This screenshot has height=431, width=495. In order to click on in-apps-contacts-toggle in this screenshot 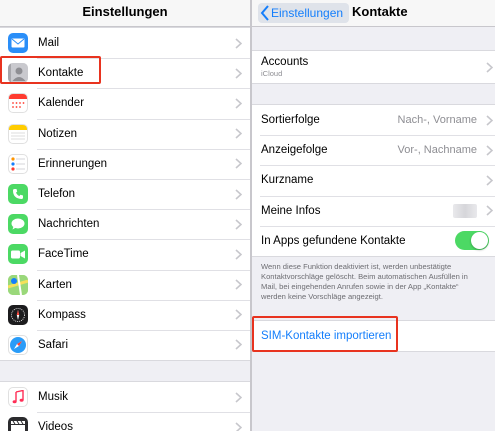, I will do `click(472, 241)`.